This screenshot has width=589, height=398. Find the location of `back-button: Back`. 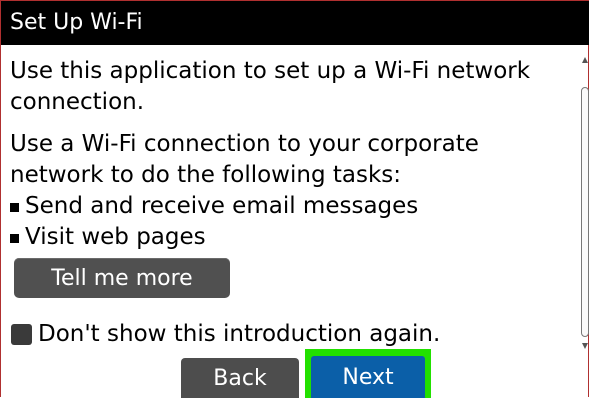

back-button: Back is located at coordinates (240, 378).